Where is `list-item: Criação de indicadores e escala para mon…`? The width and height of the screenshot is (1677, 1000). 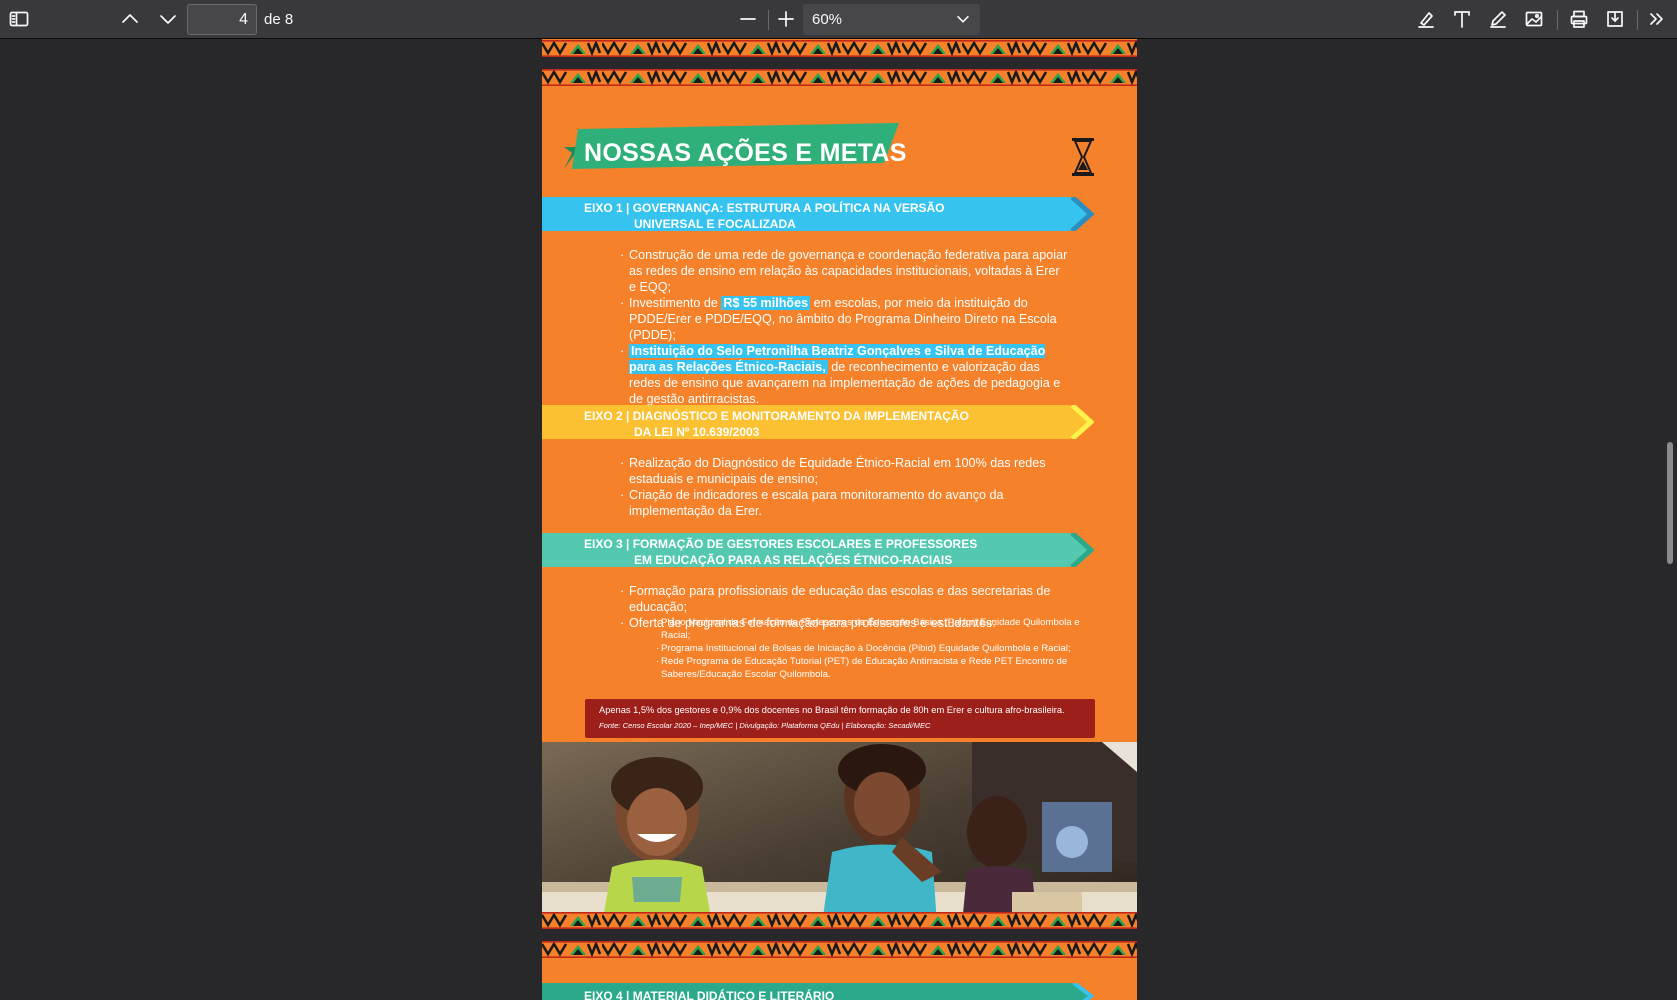
list-item: Criação de indicadores e escala para mon… is located at coordinates (844, 503).